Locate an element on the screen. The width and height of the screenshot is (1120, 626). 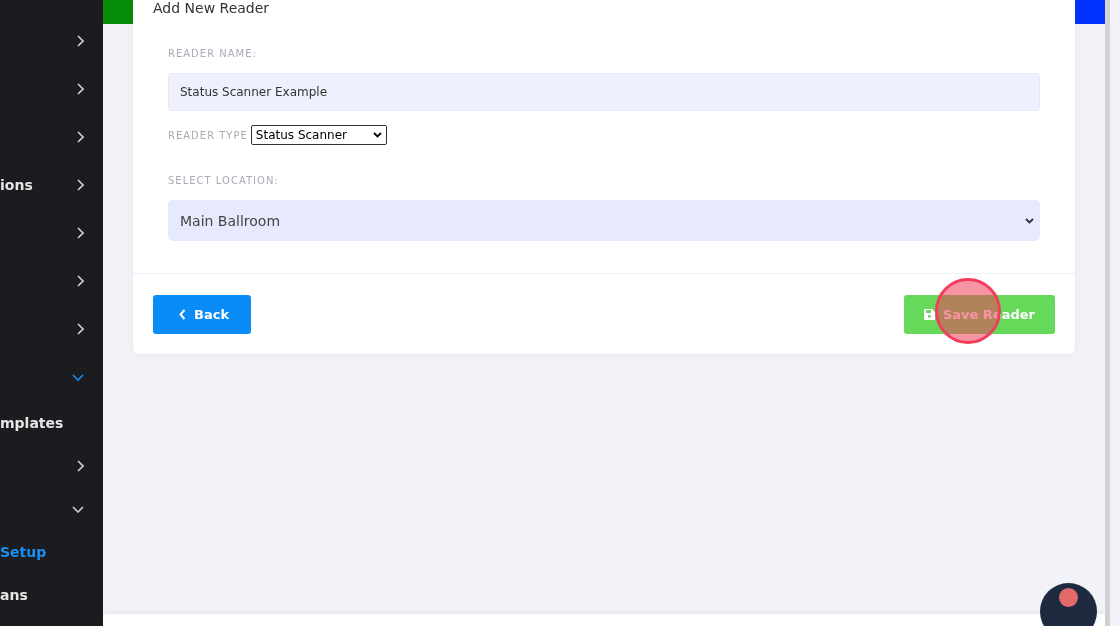
select-field: Status Scanner is located at coordinates (318, 135).